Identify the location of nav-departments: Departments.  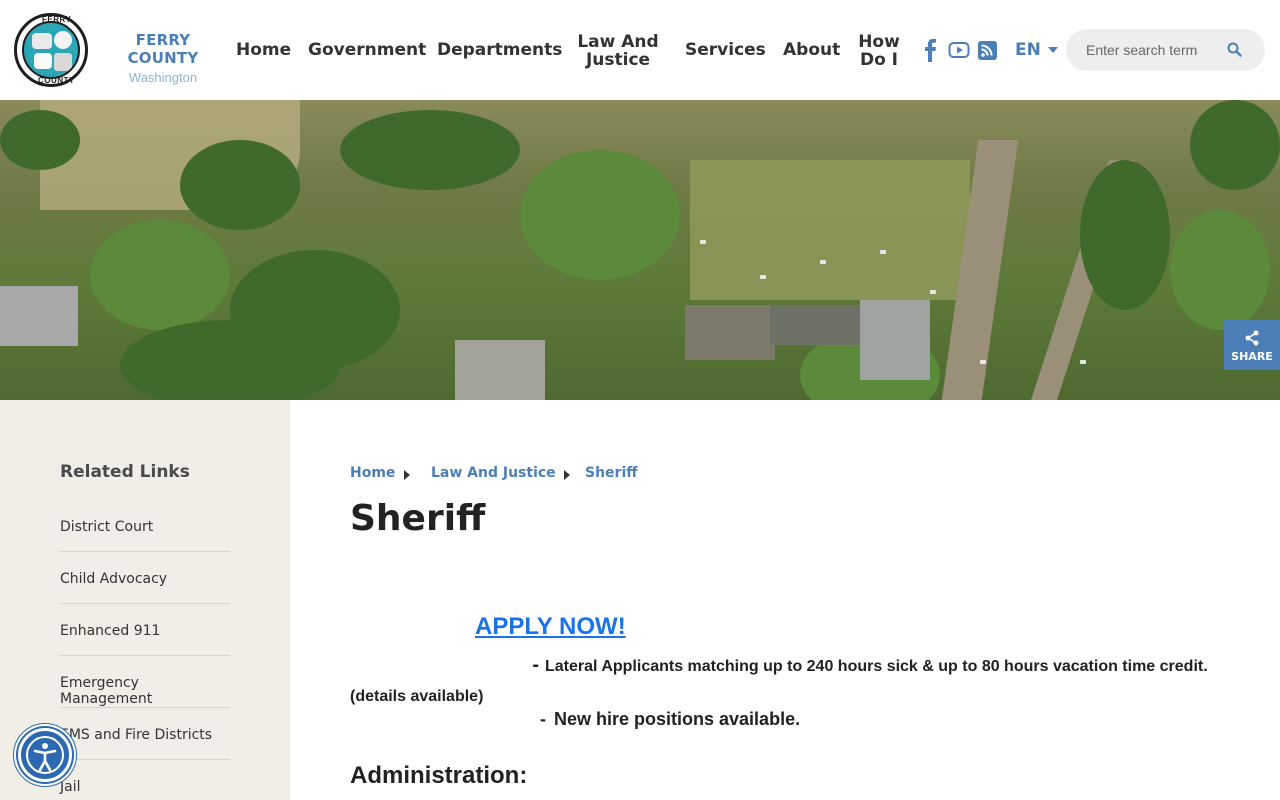
(499, 50).